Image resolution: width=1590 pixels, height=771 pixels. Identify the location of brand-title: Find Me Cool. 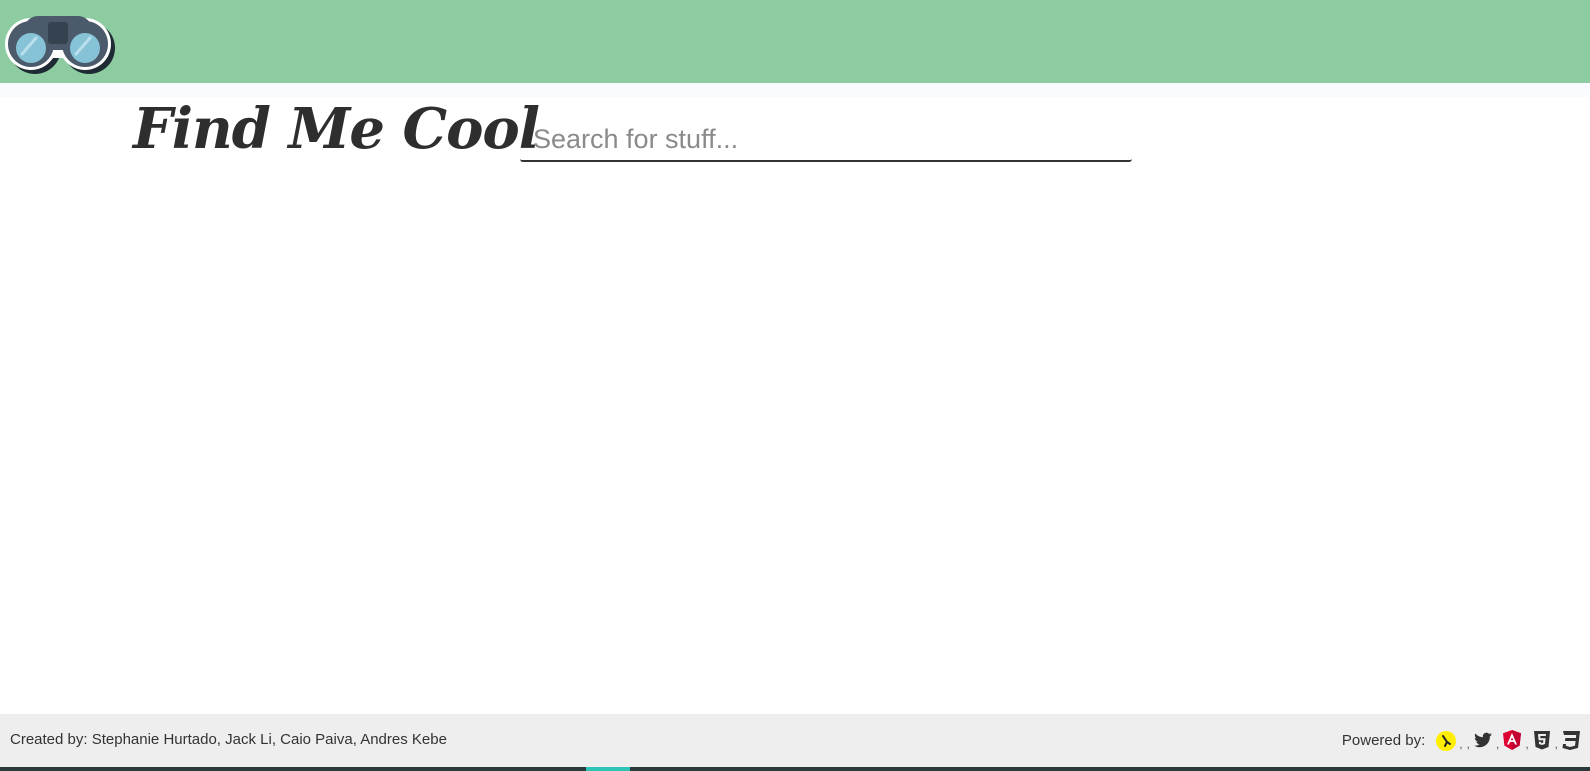
(336, 129).